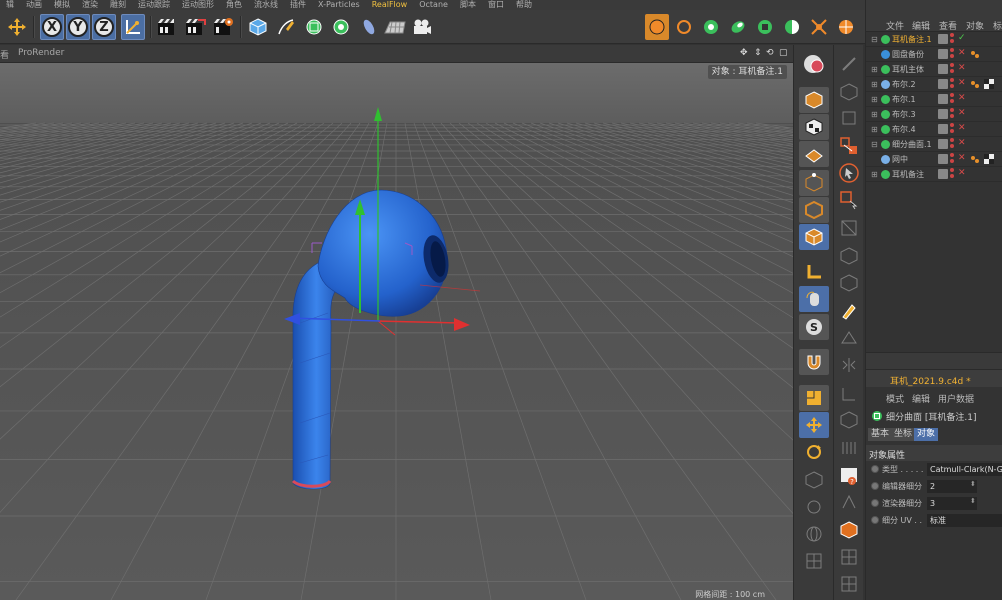 This screenshot has height=600, width=1002. What do you see at coordinates (849, 365) in the screenshot?
I see `mirror-tool-button` at bounding box center [849, 365].